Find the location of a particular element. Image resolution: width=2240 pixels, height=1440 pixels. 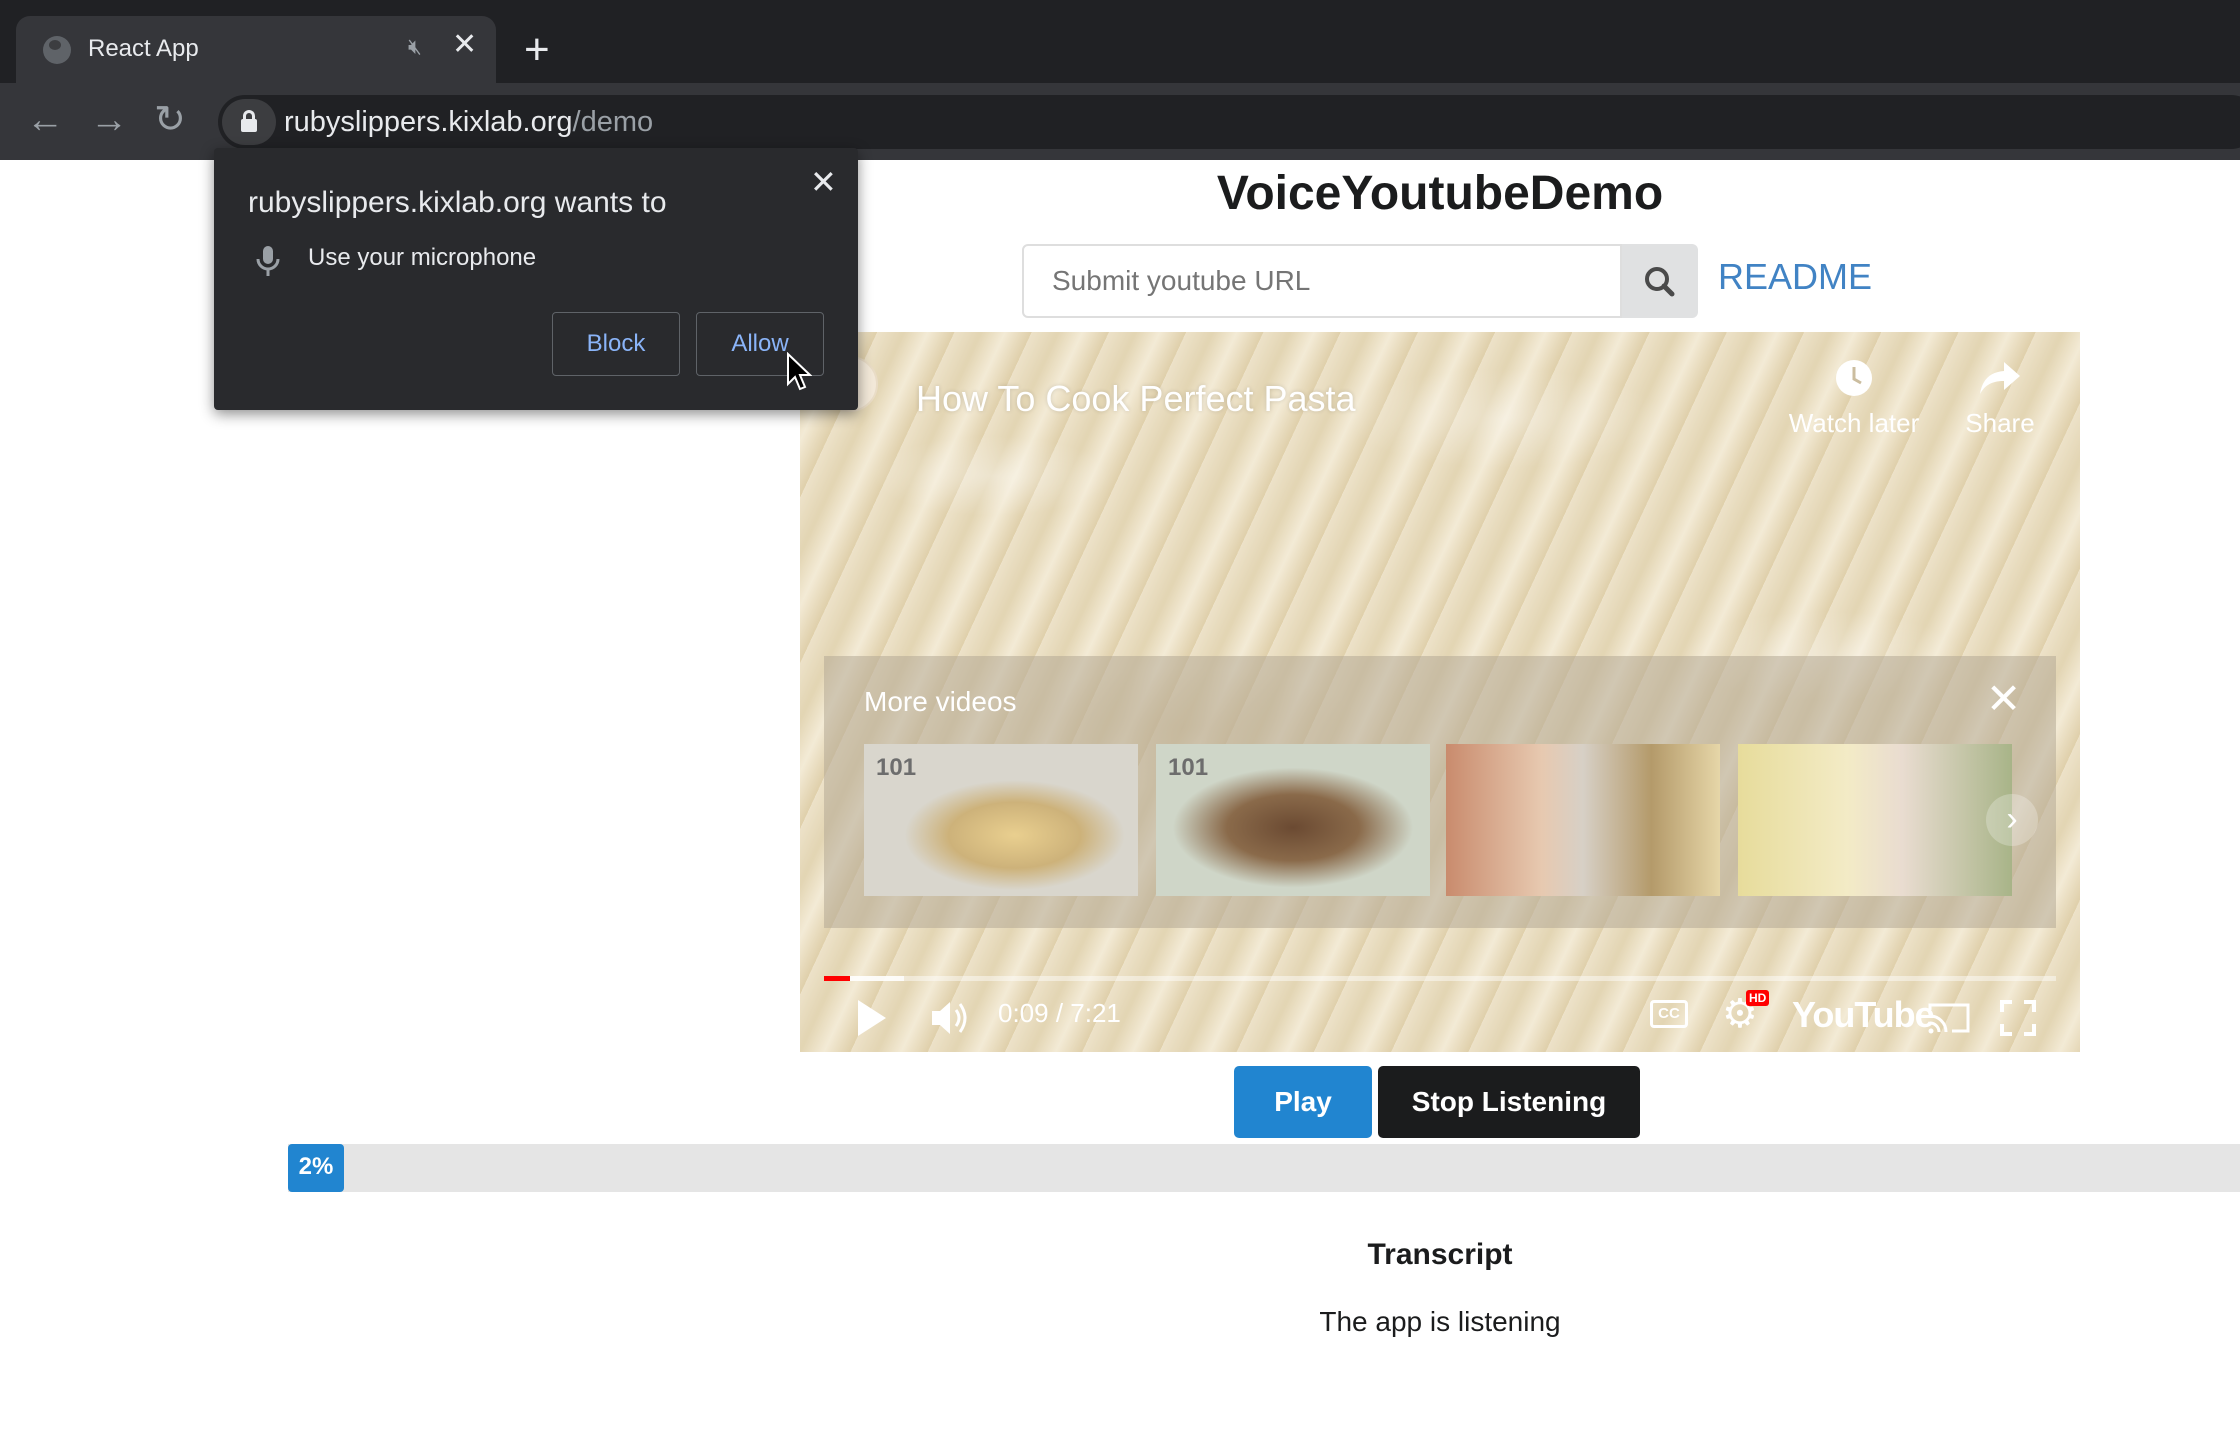

chevron-right-icon: › is located at coordinates (2012, 820).